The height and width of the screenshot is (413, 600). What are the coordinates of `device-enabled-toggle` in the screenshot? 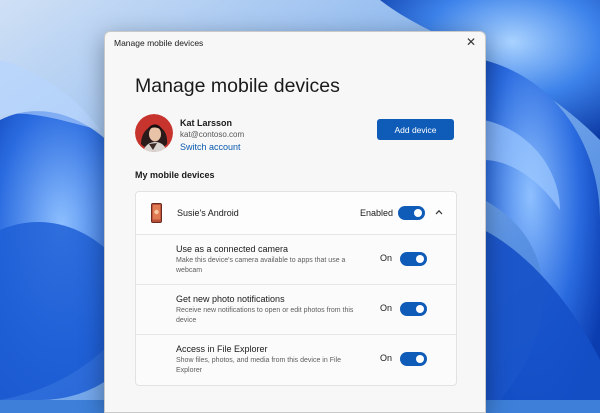 It's located at (411, 213).